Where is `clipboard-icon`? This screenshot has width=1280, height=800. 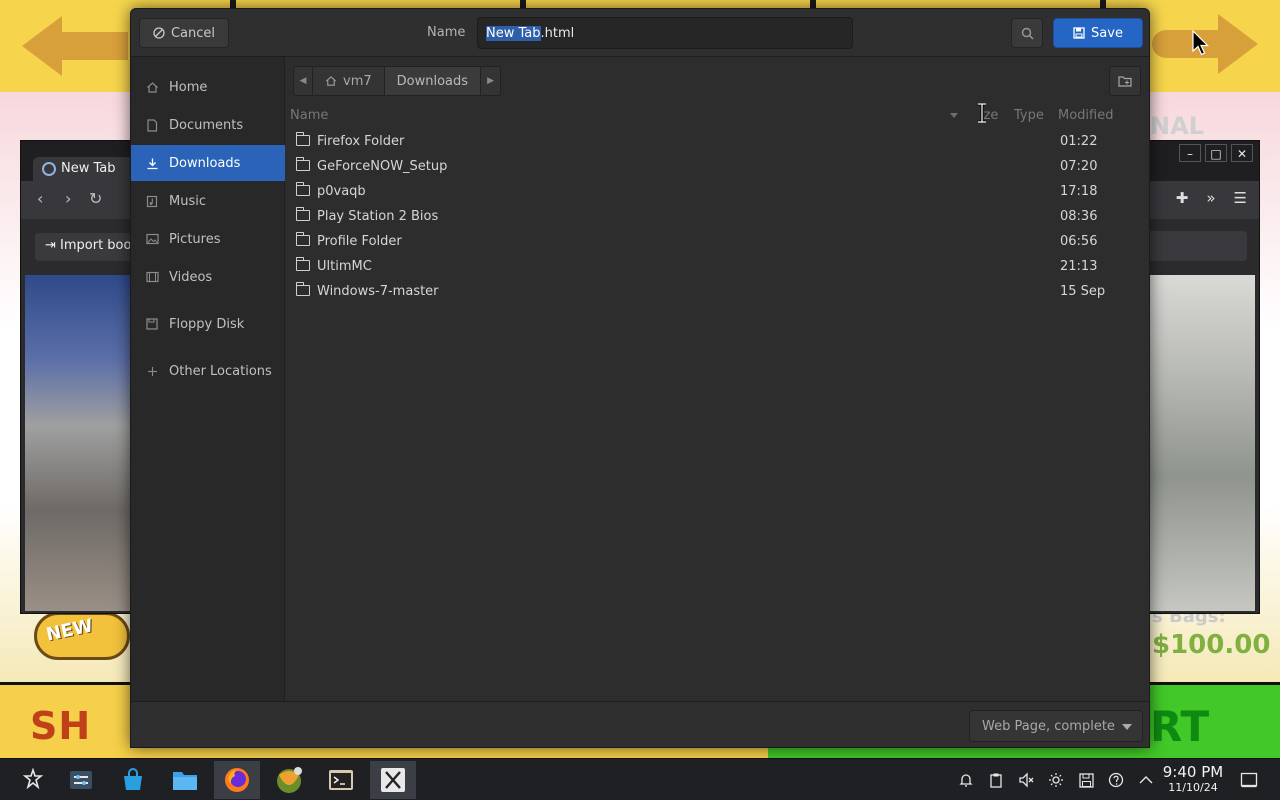 clipboard-icon is located at coordinates (996, 780).